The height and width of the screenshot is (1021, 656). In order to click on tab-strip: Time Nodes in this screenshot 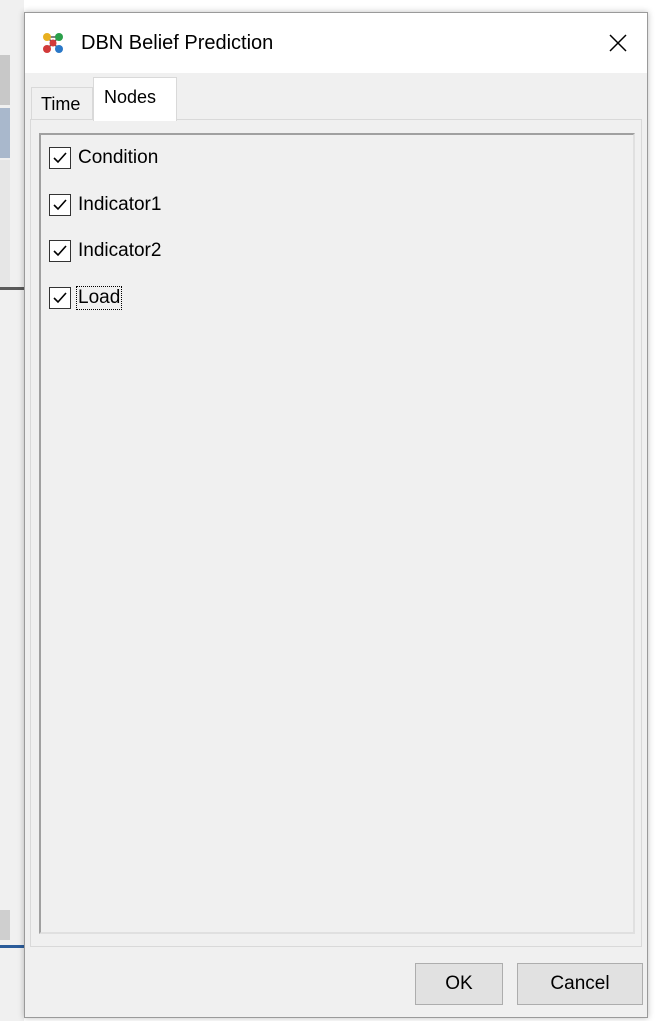, I will do `click(337, 97)`.